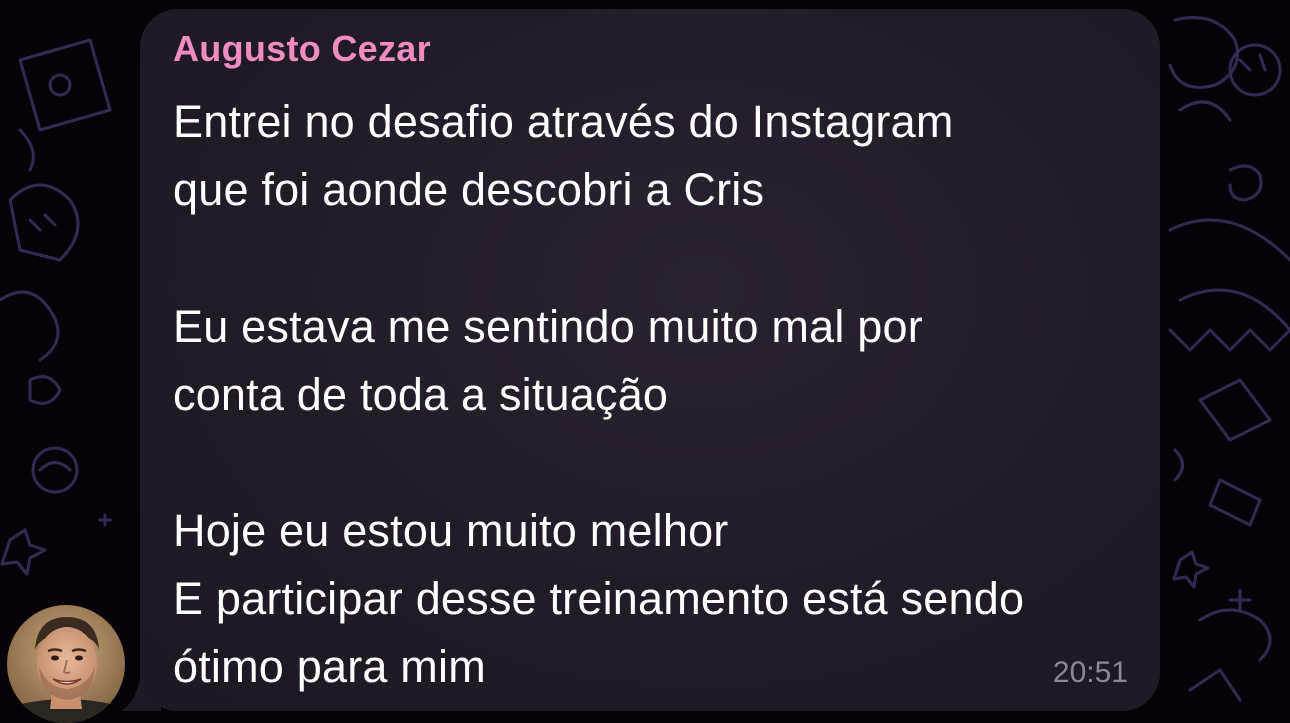 This screenshot has height=723, width=1290. What do you see at coordinates (451, 530) in the screenshot?
I see `message-line: Hoje eu estou muito melhor` at bounding box center [451, 530].